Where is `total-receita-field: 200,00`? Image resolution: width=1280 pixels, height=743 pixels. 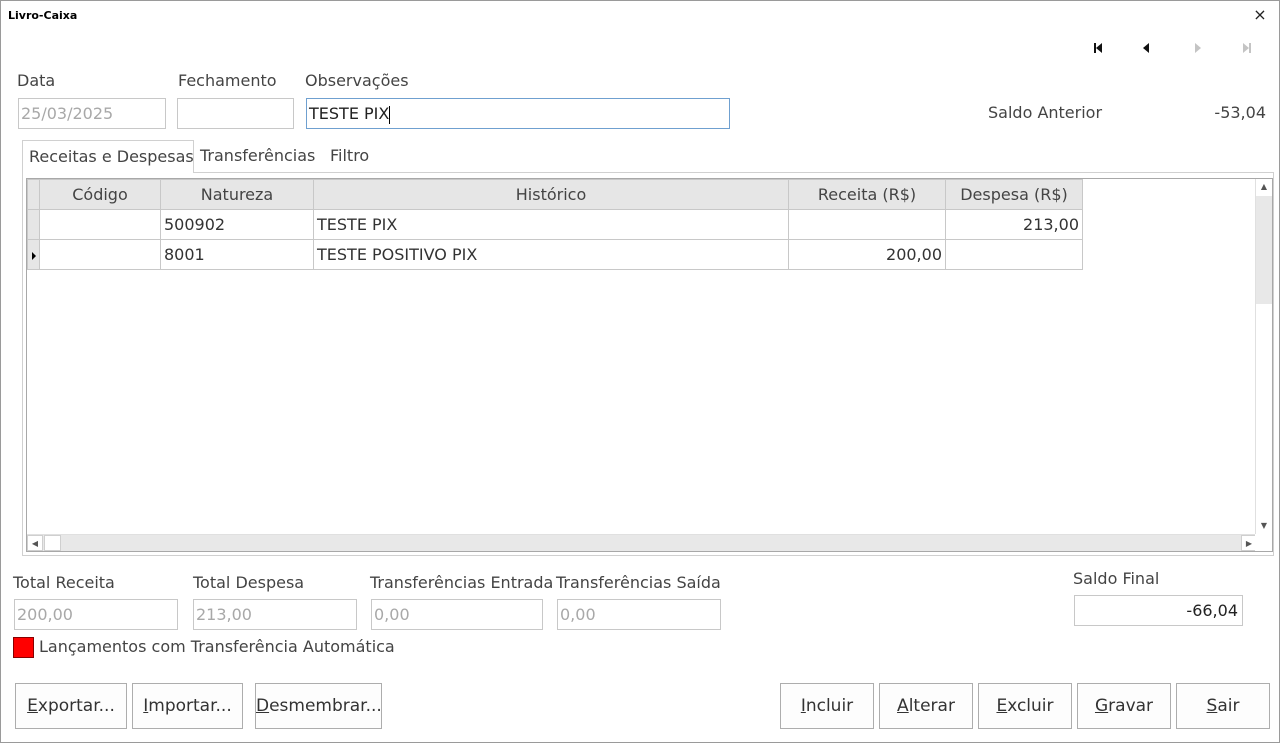
total-receita-field: 200,00 is located at coordinates (96, 614).